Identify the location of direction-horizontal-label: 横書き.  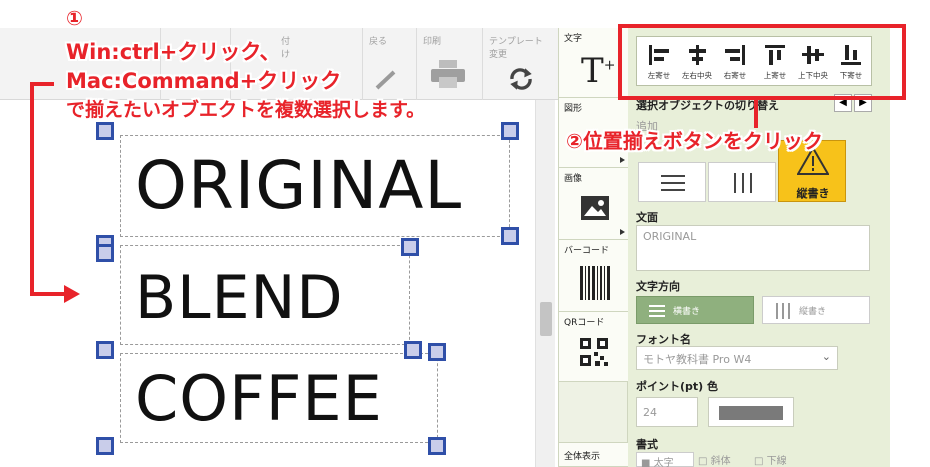
(687, 312).